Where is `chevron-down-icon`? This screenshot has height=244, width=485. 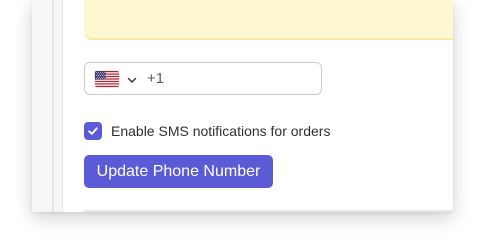
chevron-down-icon is located at coordinates (132, 79).